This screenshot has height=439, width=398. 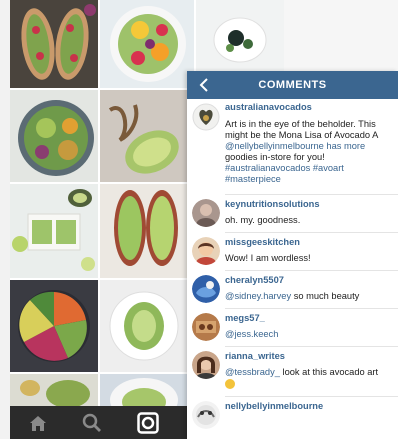 I want to click on comment-item: keynutritionsolutions oh. my. goodness., so click(x=292, y=214).